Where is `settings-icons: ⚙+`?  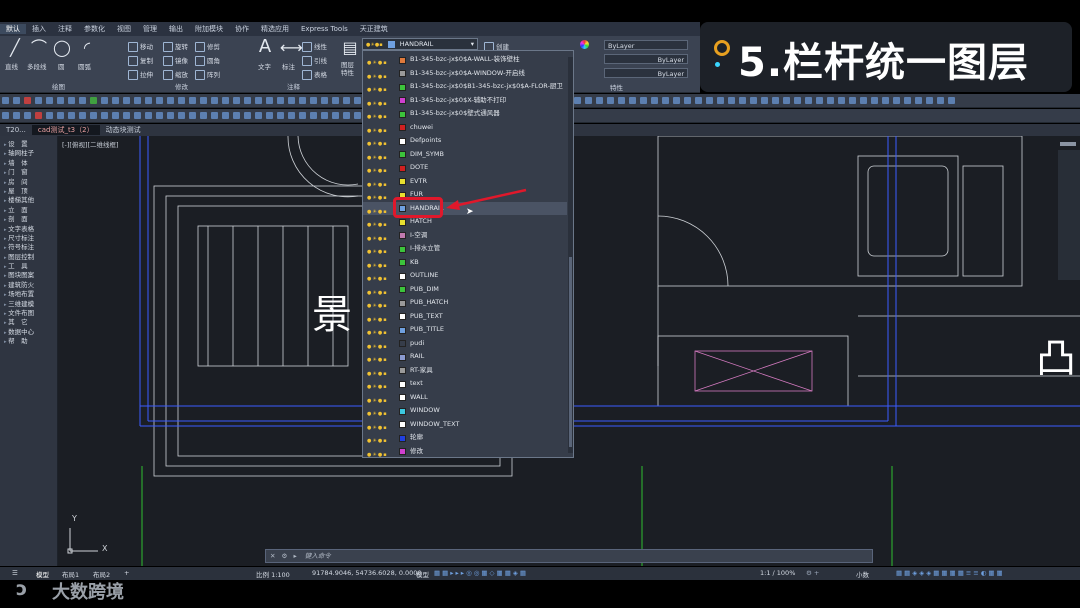
settings-icons: ⚙+ is located at coordinates (813, 573).